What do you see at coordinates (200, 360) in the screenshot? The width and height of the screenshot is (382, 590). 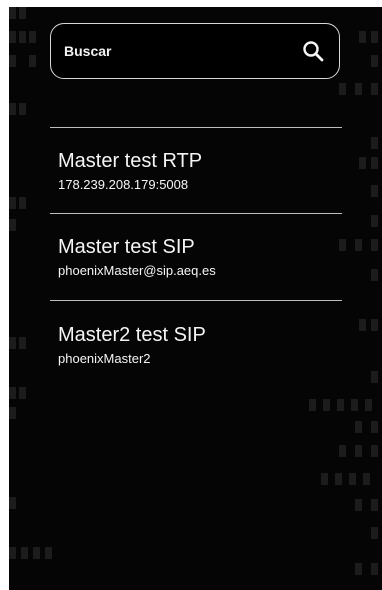 I see `contact-item: Master2 test SIP phoenixMaster2` at bounding box center [200, 360].